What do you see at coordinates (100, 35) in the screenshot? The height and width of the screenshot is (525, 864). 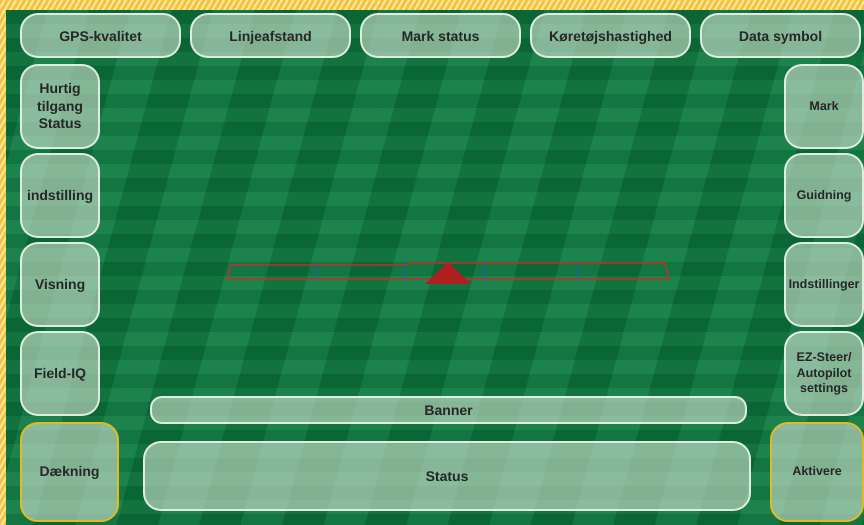 I see `status-button: GPS-kvalitet` at bounding box center [100, 35].